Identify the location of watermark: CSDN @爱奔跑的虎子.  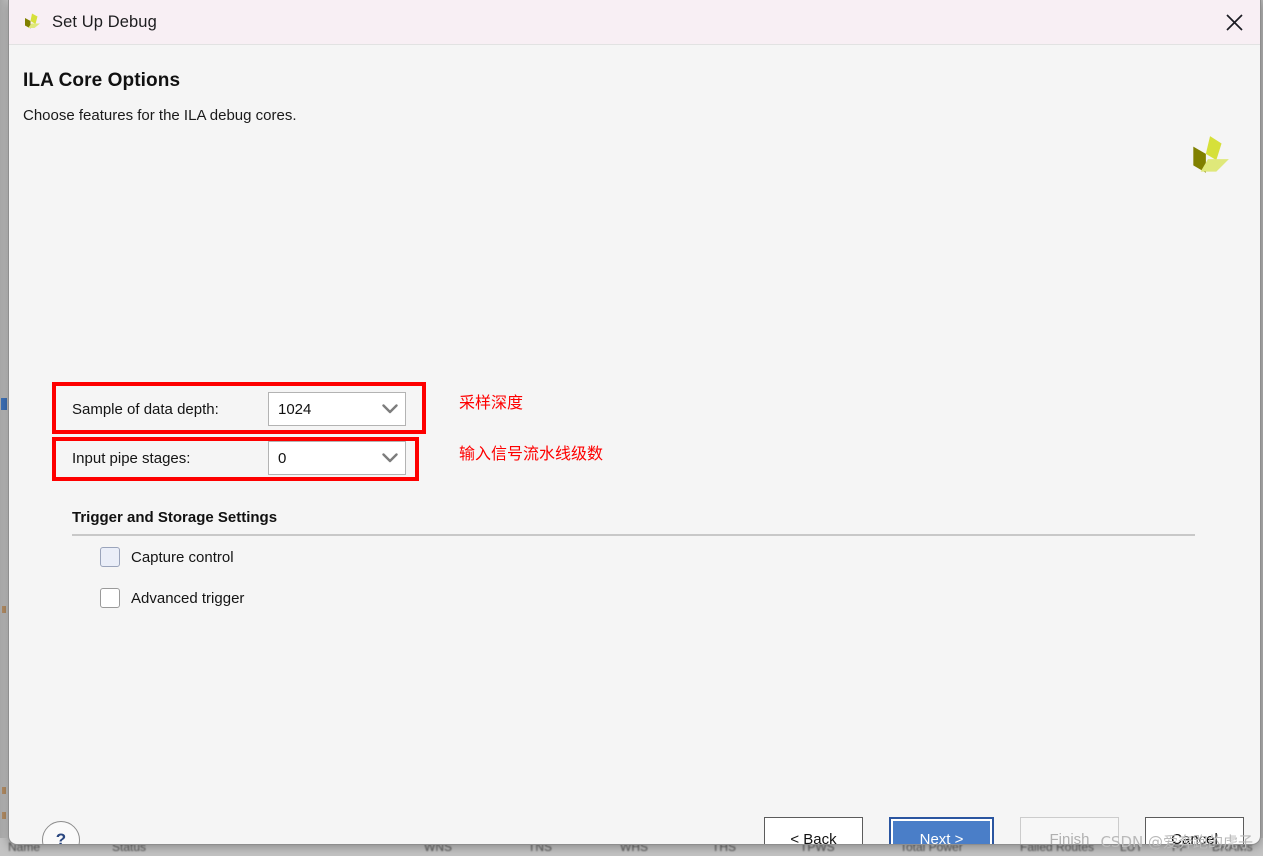
(1176, 842).